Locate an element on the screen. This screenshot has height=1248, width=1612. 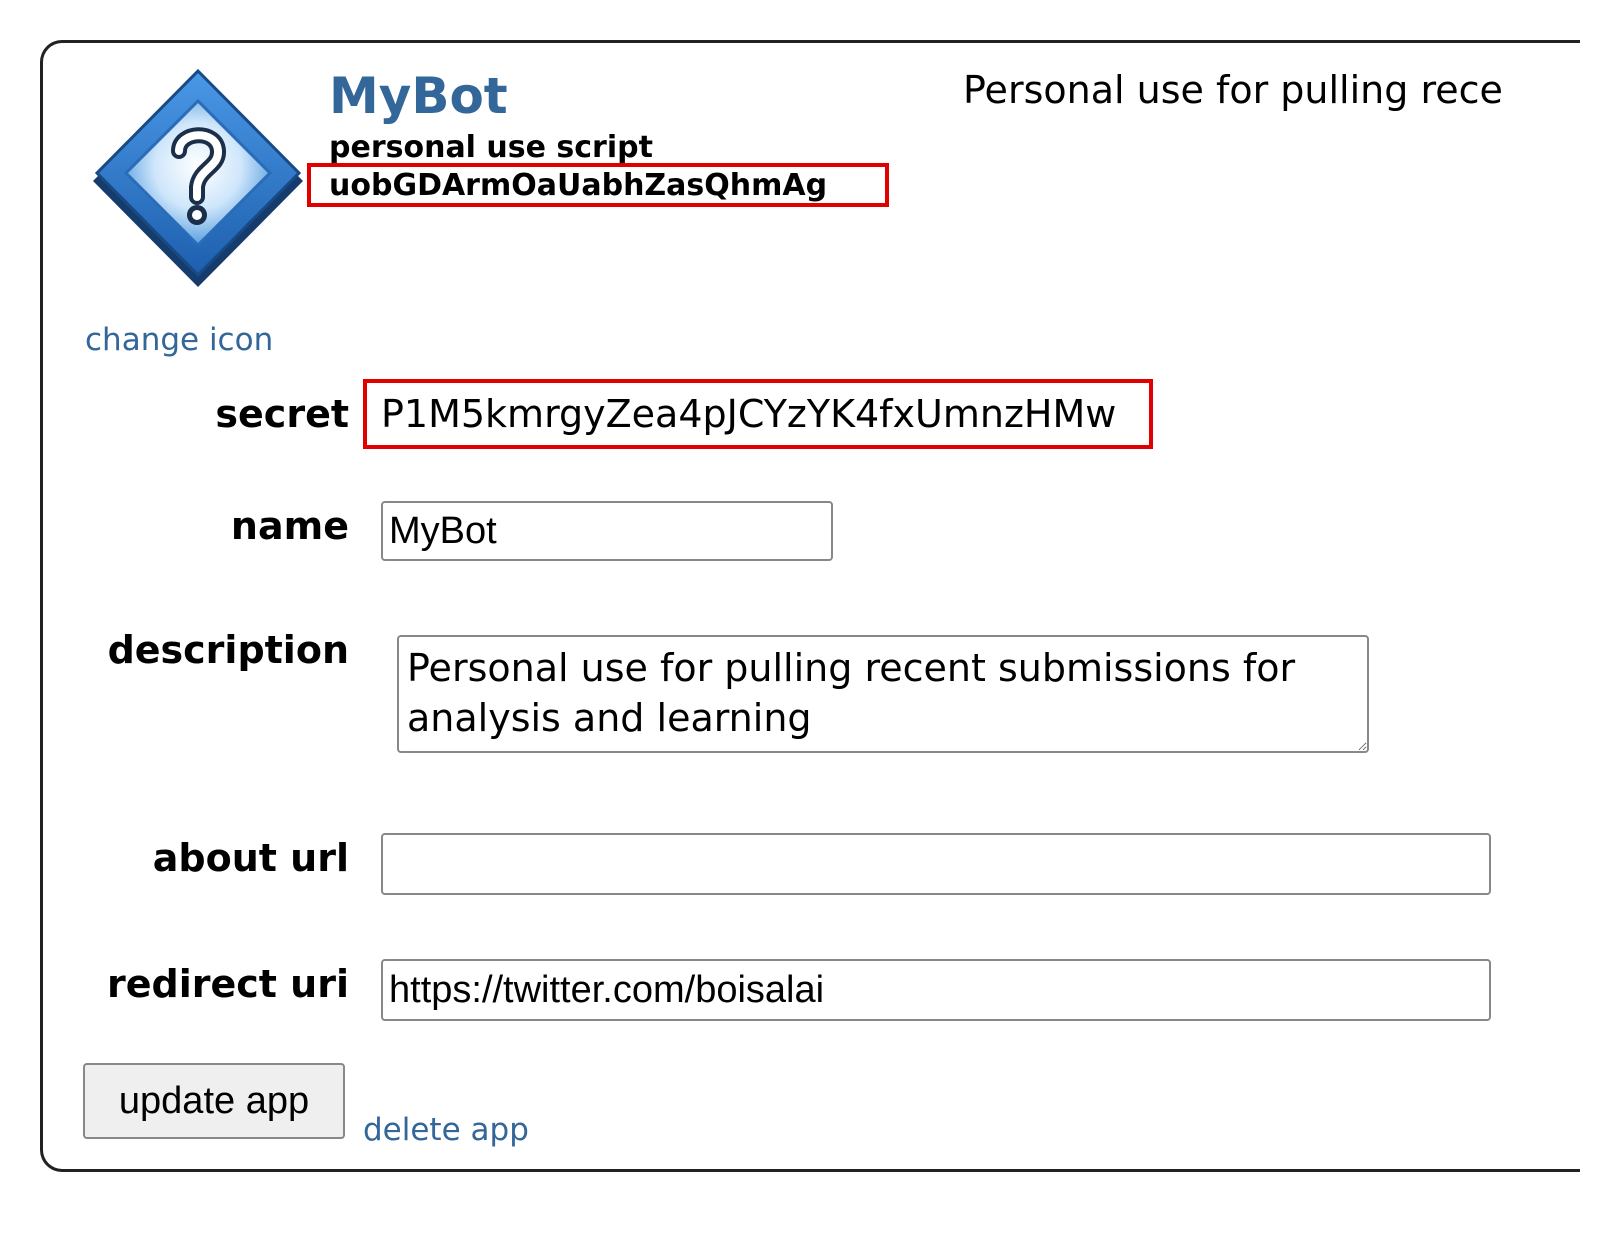
secret-highlight-box is located at coordinates (758, 414).